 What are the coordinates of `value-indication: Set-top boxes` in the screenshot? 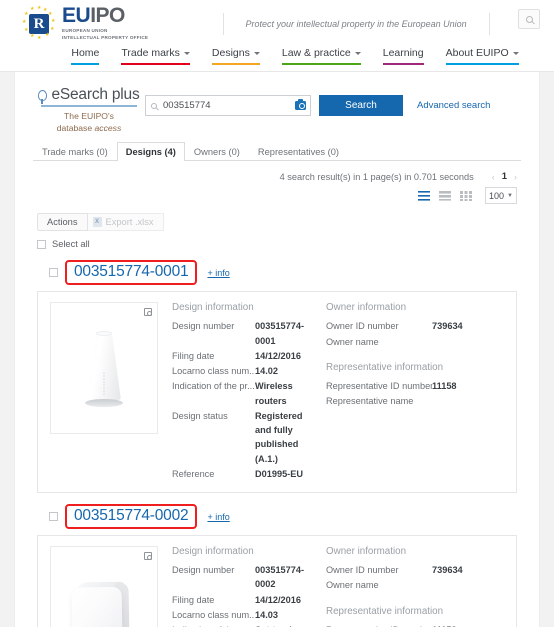 It's located at (285, 625).